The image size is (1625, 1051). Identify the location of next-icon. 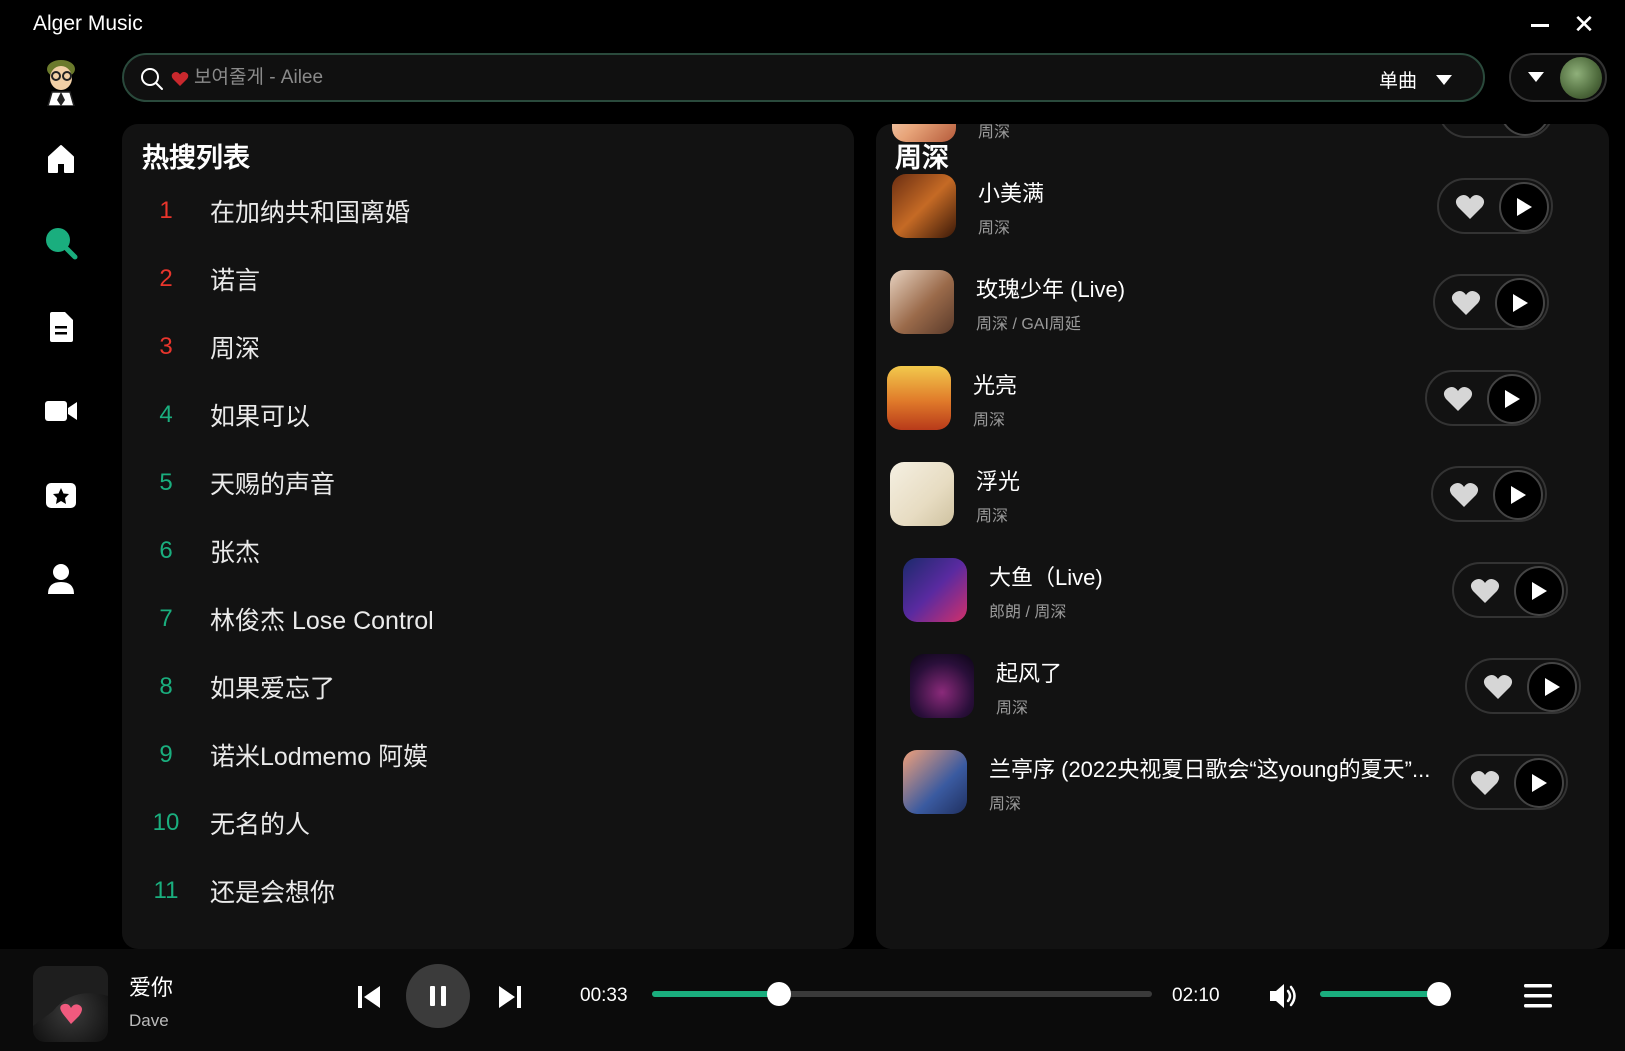
(510, 997).